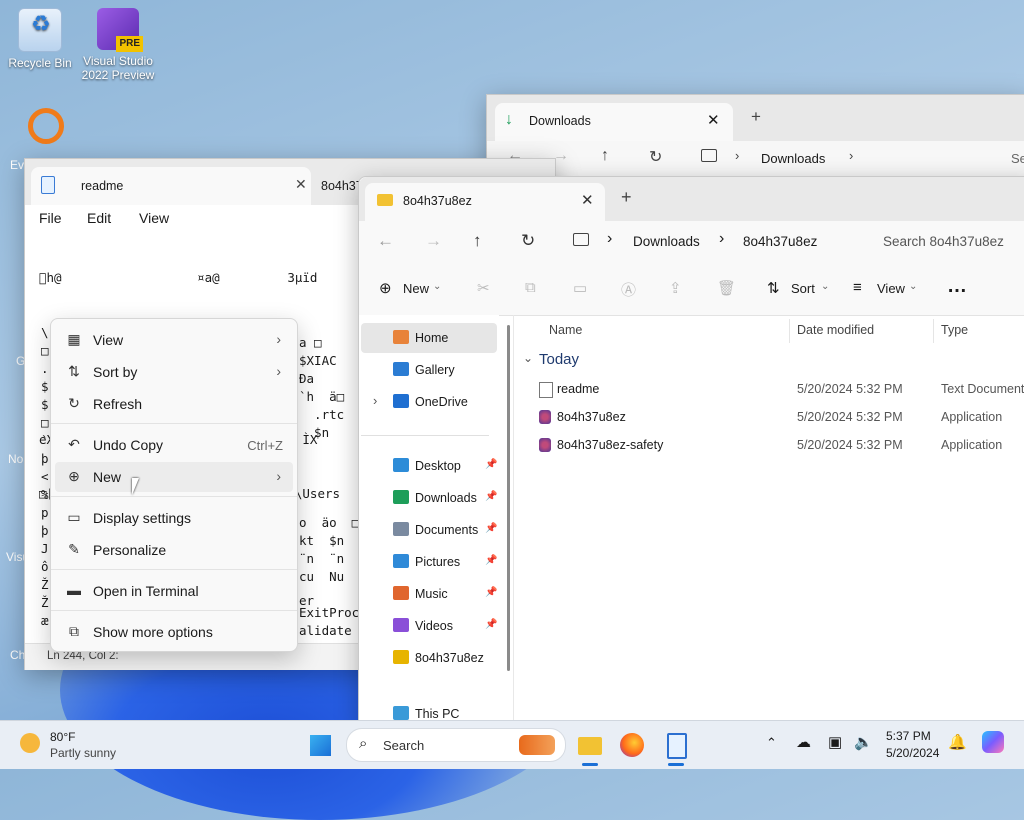  What do you see at coordinates (803, 288) in the screenshot?
I see `sort-button: Sort` at bounding box center [803, 288].